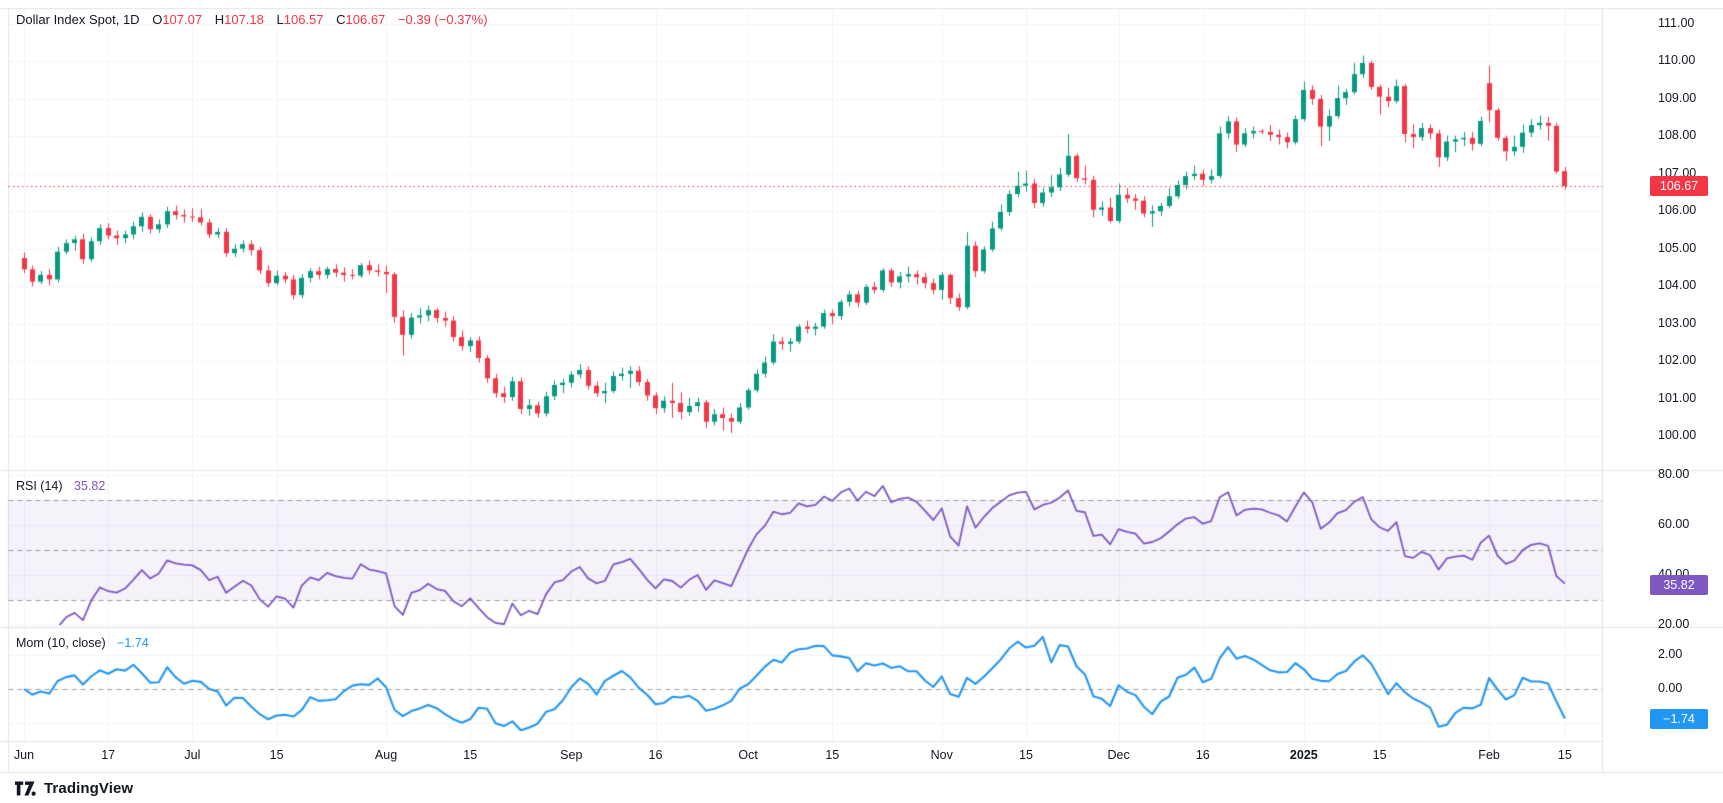 The height and width of the screenshot is (803, 1723). What do you see at coordinates (1674, 474) in the screenshot?
I see `rsi-axis-label: 80.00` at bounding box center [1674, 474].